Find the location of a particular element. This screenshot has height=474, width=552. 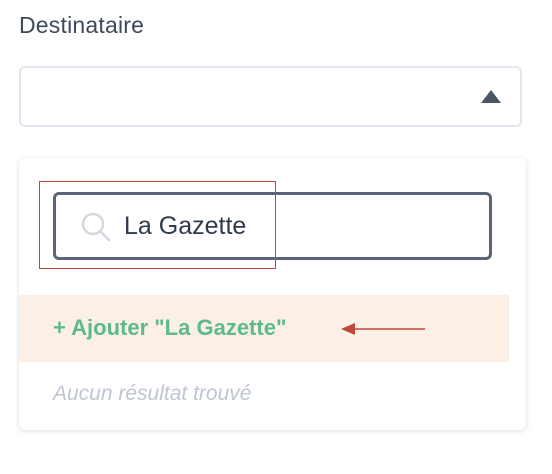

dropdown-search-field is located at coordinates (272, 226).